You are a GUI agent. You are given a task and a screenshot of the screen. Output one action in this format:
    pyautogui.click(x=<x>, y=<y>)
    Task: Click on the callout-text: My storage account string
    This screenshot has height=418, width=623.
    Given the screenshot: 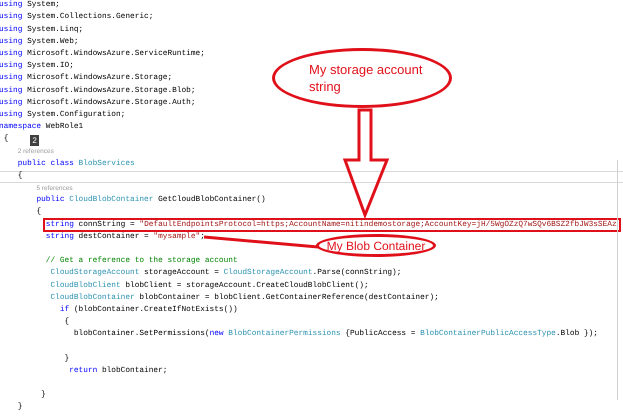 What is the action you would take?
    pyautogui.click(x=366, y=78)
    